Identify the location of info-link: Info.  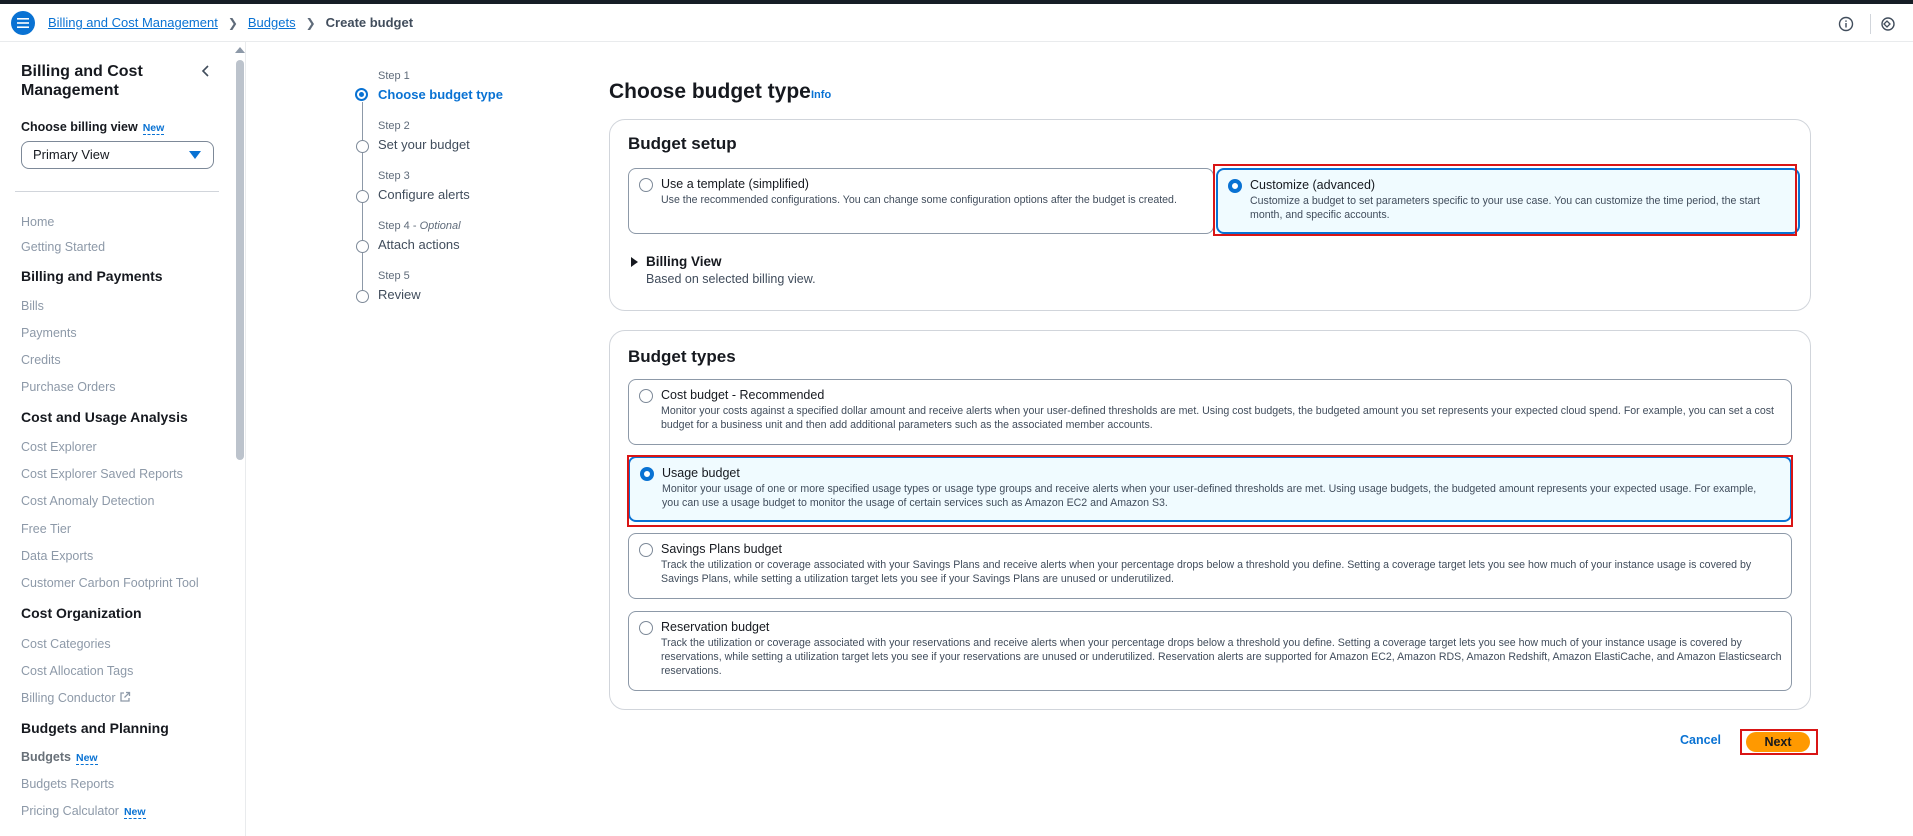
(821, 95).